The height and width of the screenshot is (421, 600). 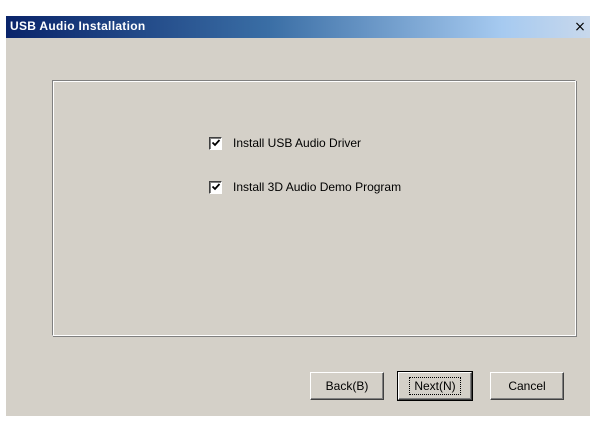 I want to click on install-demo-label: Install 3D Audio Demo Program, so click(x=317, y=187).